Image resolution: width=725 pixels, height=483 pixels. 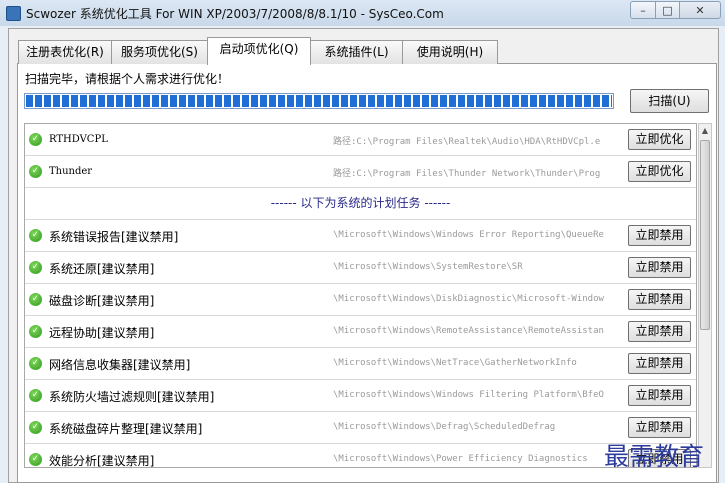 I want to click on scan-progress-bar, so click(x=319, y=101).